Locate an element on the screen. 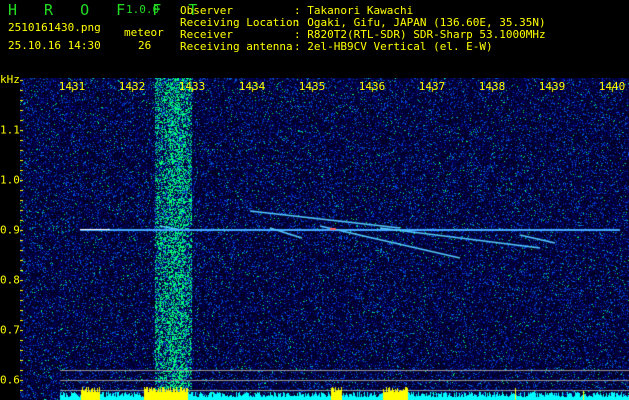 This screenshot has height=400, width=629. x-tick-label: 1431 is located at coordinates (72, 86).